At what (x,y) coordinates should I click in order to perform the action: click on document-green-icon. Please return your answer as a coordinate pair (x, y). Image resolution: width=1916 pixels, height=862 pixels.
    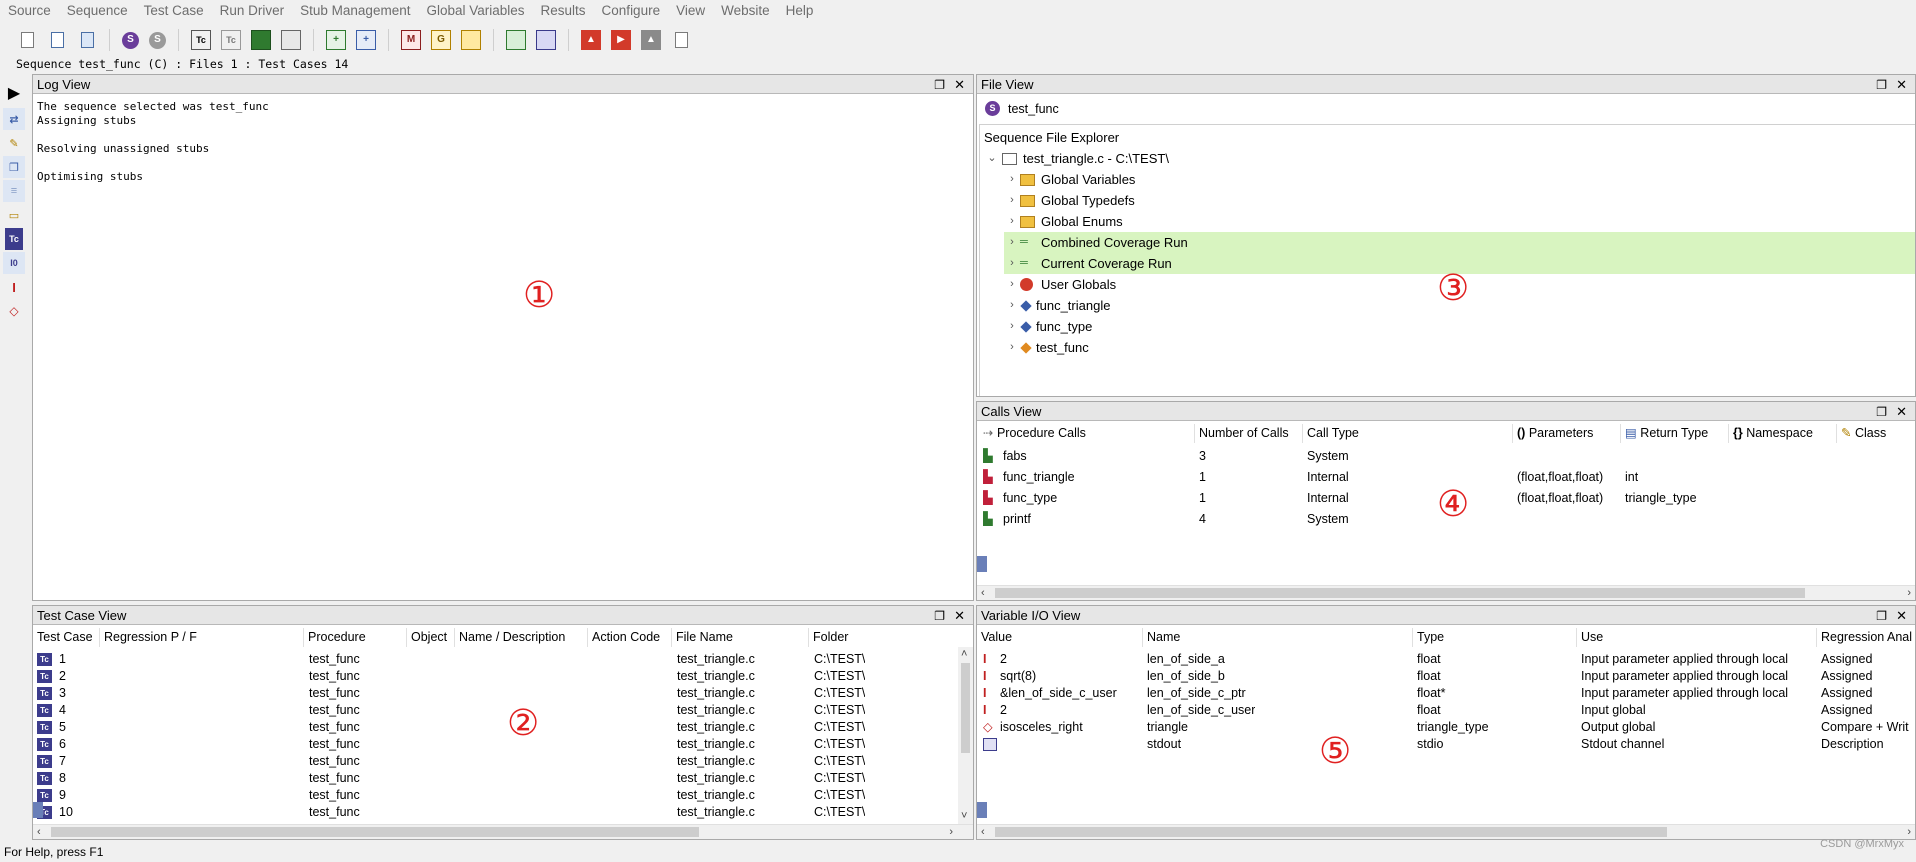
    Looking at the image, I should click on (516, 40).